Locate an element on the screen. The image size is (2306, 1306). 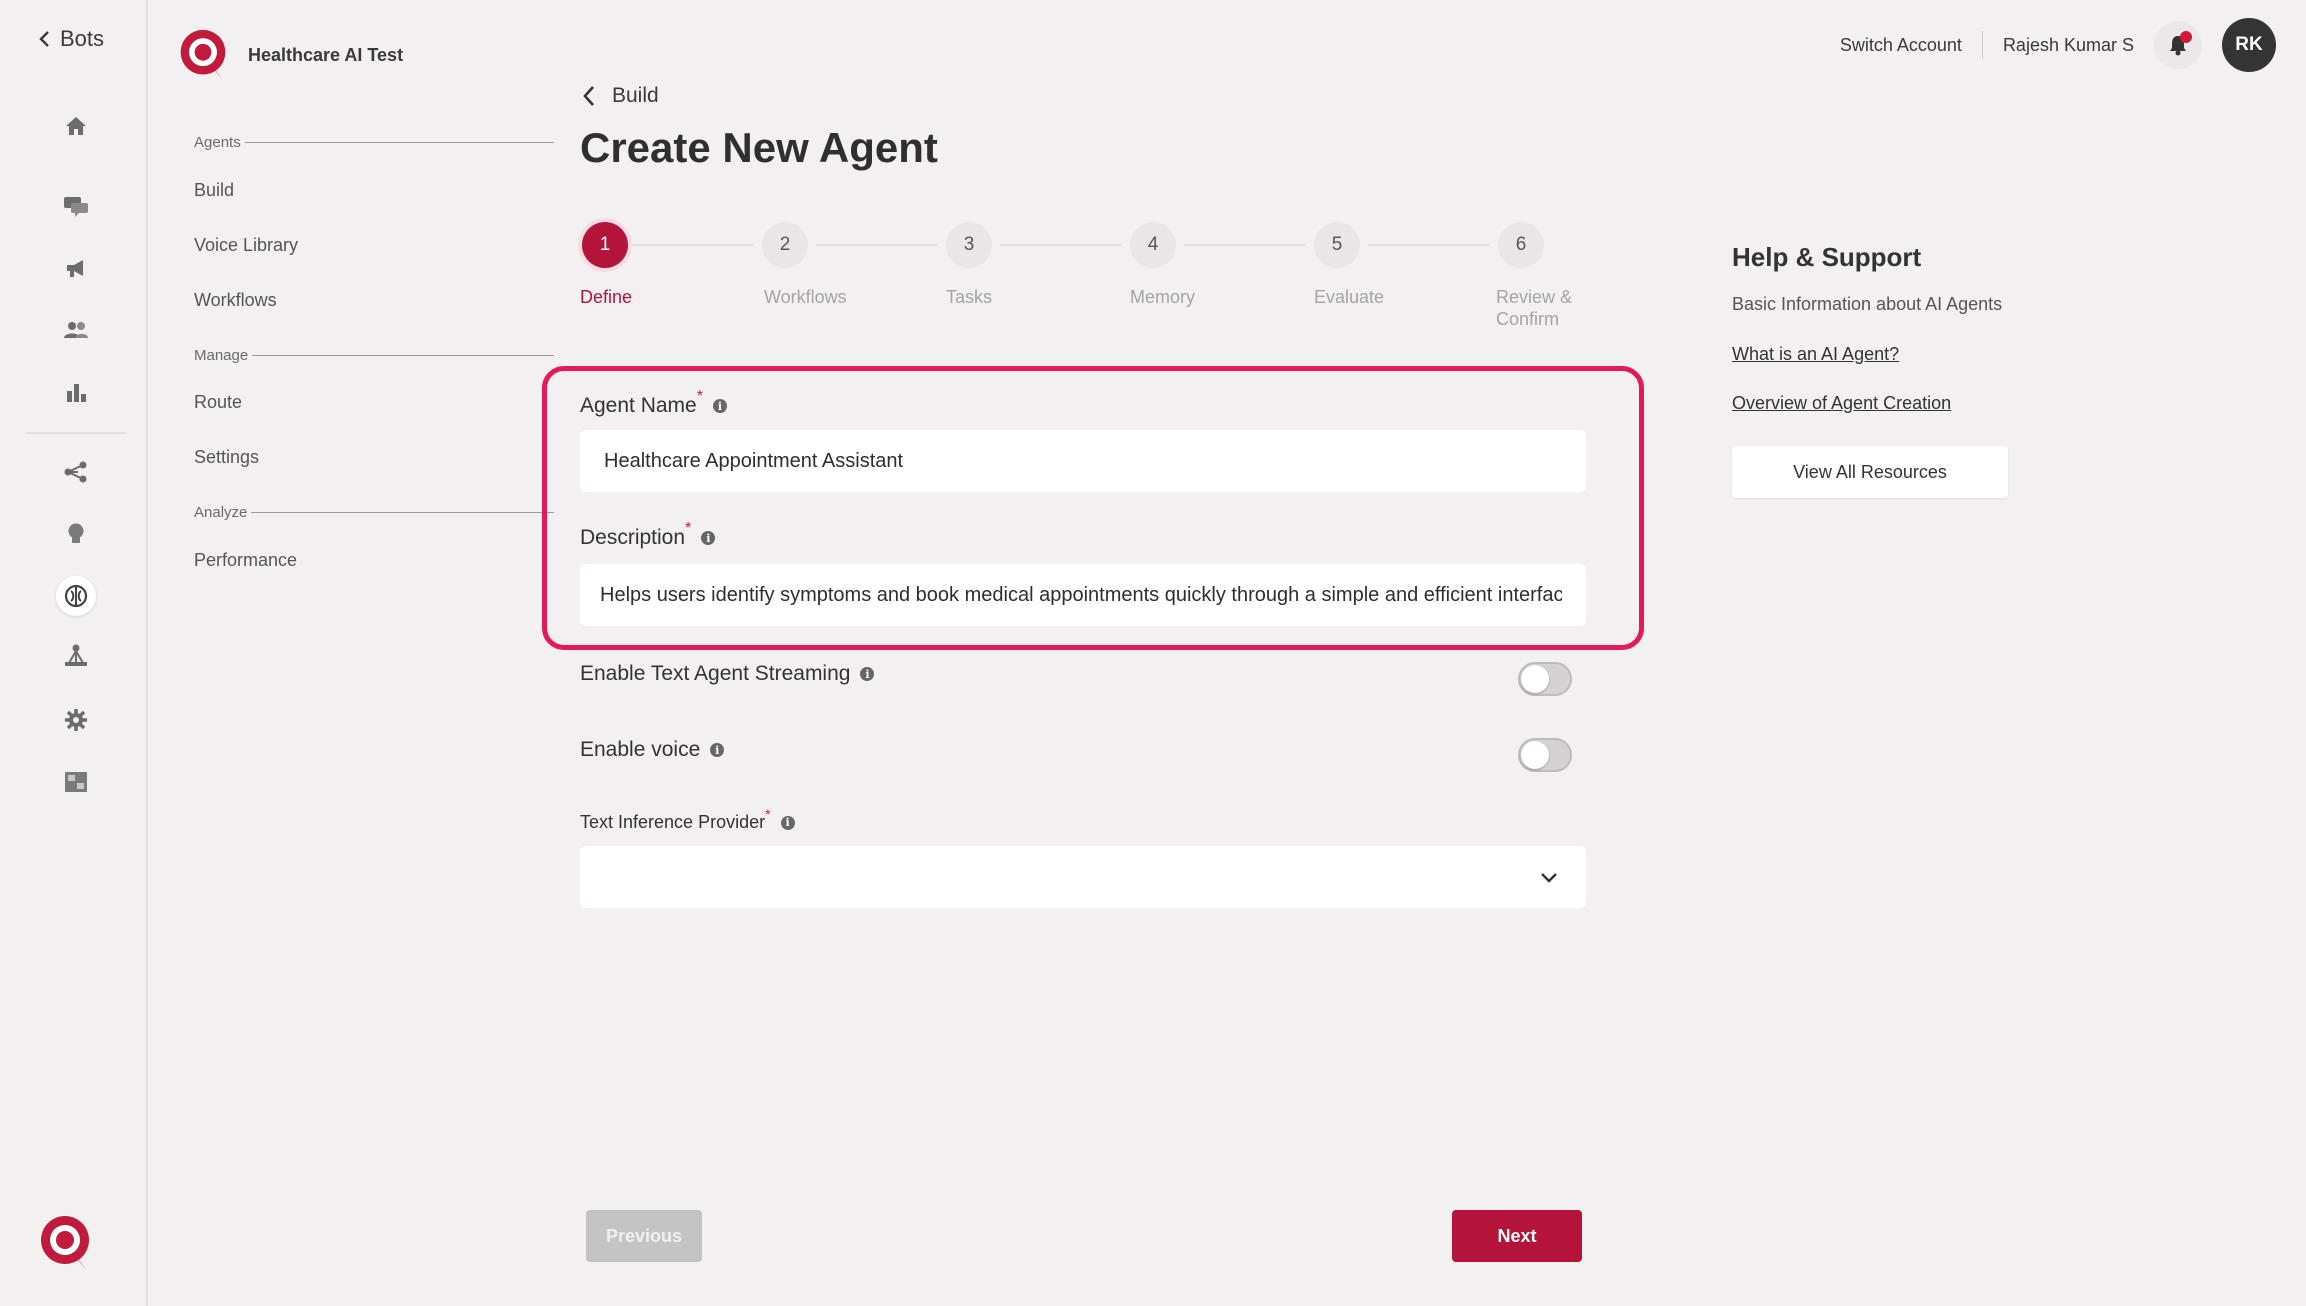
back-label: Bots is located at coordinates (82, 38).